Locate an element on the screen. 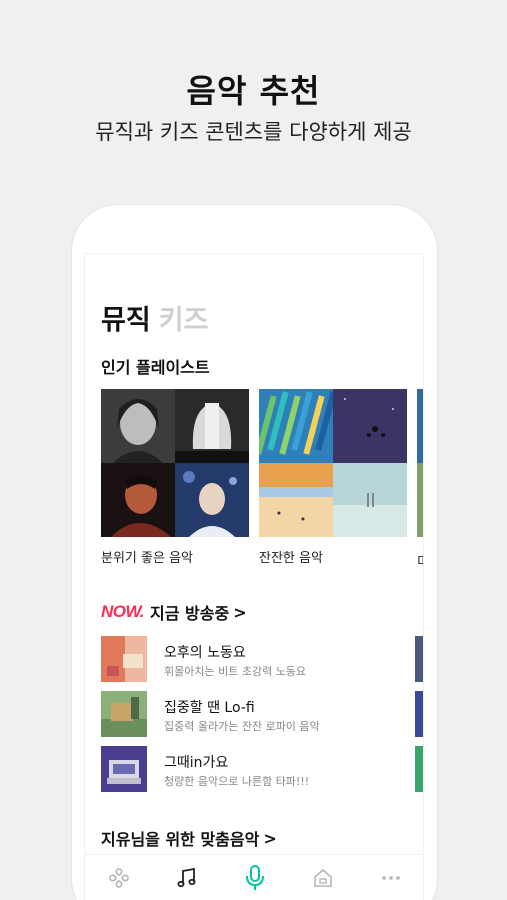 Image resolution: width=507 pixels, height=900 pixels. flower-icon is located at coordinates (119, 878).